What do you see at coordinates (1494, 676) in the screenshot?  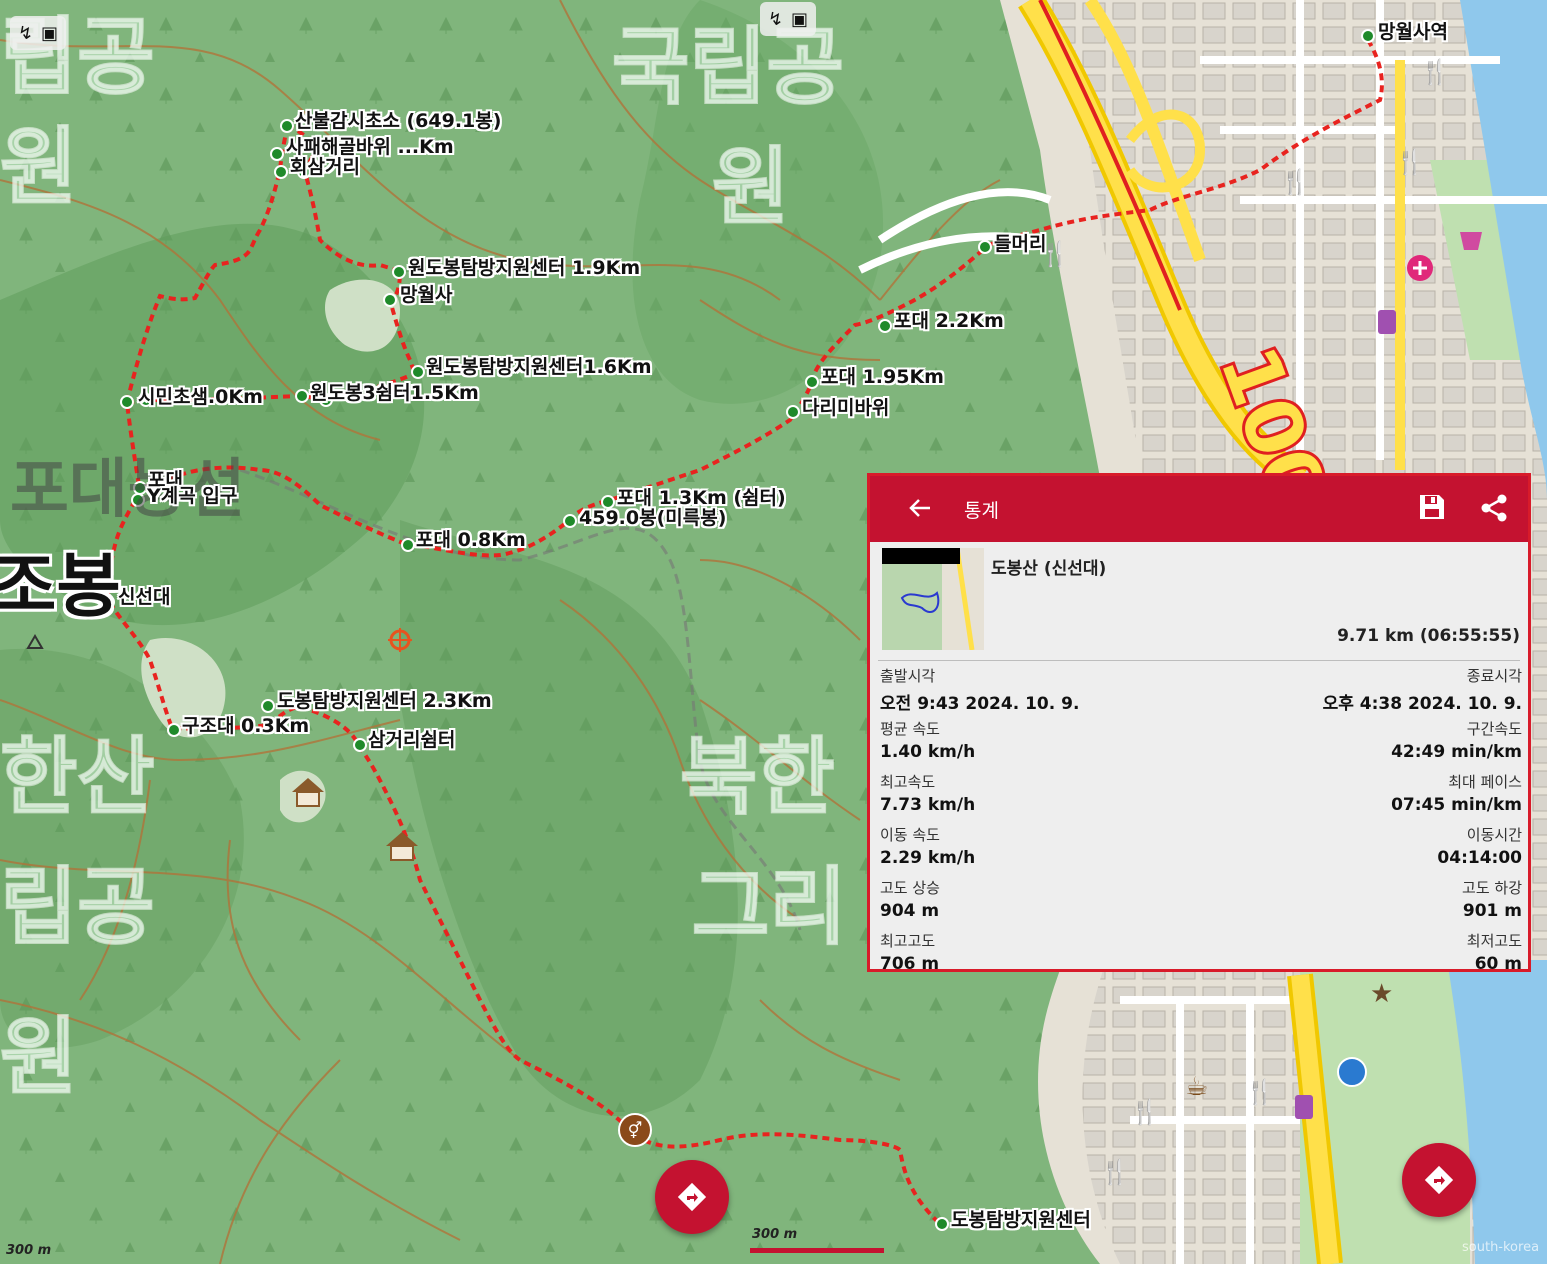 I see `stat-label: 종료시각` at bounding box center [1494, 676].